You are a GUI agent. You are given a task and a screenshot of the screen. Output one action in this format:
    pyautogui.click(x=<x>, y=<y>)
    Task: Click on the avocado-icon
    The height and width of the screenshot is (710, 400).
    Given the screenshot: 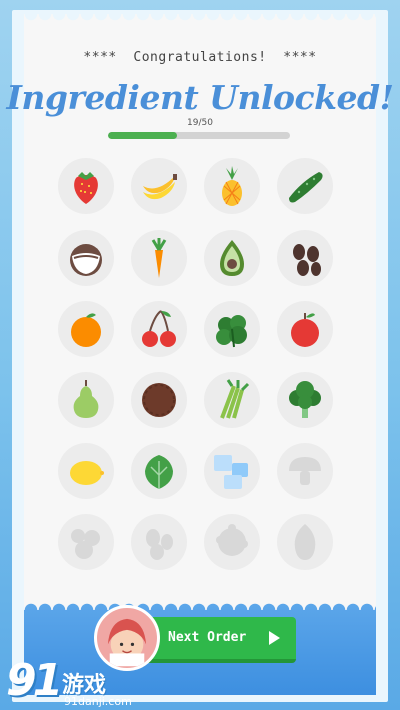 What is the action you would take?
    pyautogui.click(x=232, y=258)
    